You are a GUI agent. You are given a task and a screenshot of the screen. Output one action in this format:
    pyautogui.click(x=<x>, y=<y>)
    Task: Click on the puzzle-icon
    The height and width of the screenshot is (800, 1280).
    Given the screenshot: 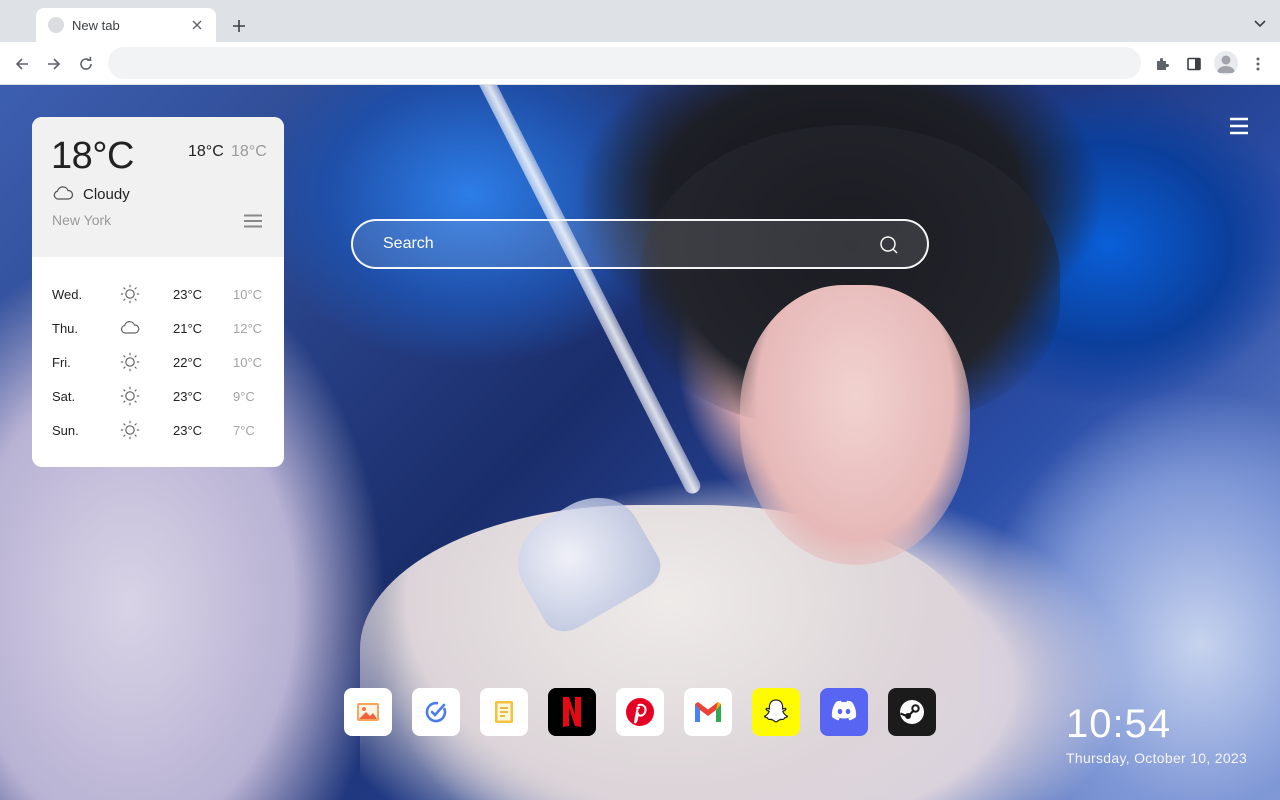 What is the action you would take?
    pyautogui.click(x=1163, y=64)
    